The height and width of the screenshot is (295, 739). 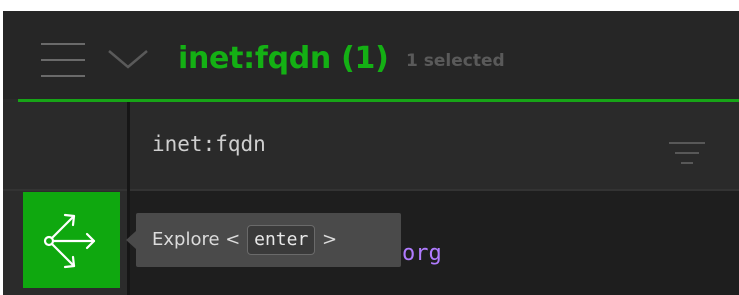 What do you see at coordinates (233, 239) in the screenshot?
I see `tooltip-open-bracket: <` at bounding box center [233, 239].